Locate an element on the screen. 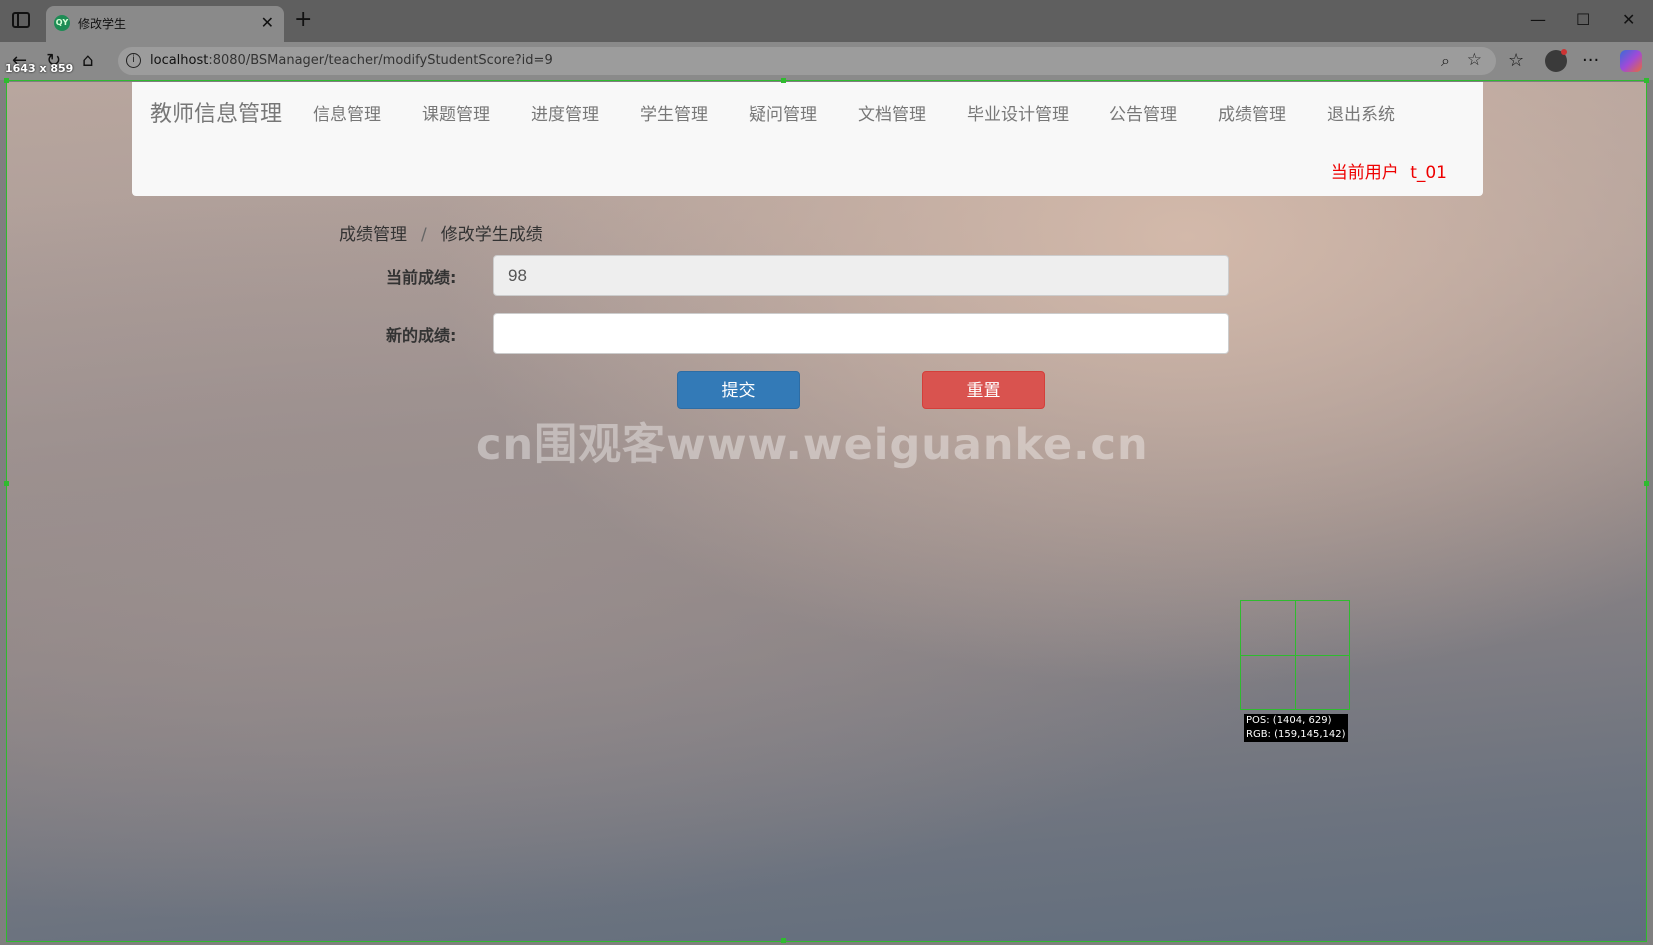 The height and width of the screenshot is (945, 1653). nav-document-management: 文档管理 is located at coordinates (892, 112).